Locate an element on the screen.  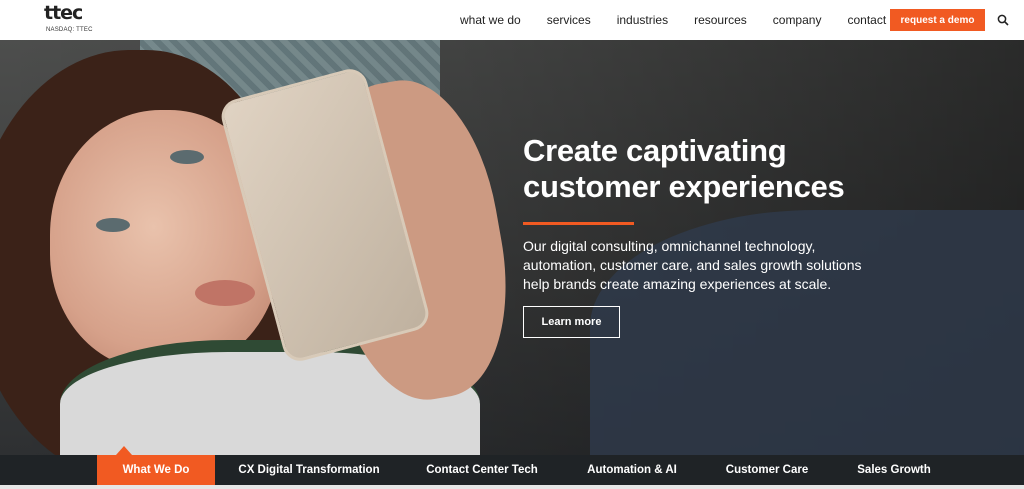
ttec-logo: ttec NASDAQ: TTEC is located at coordinates (70, 19).